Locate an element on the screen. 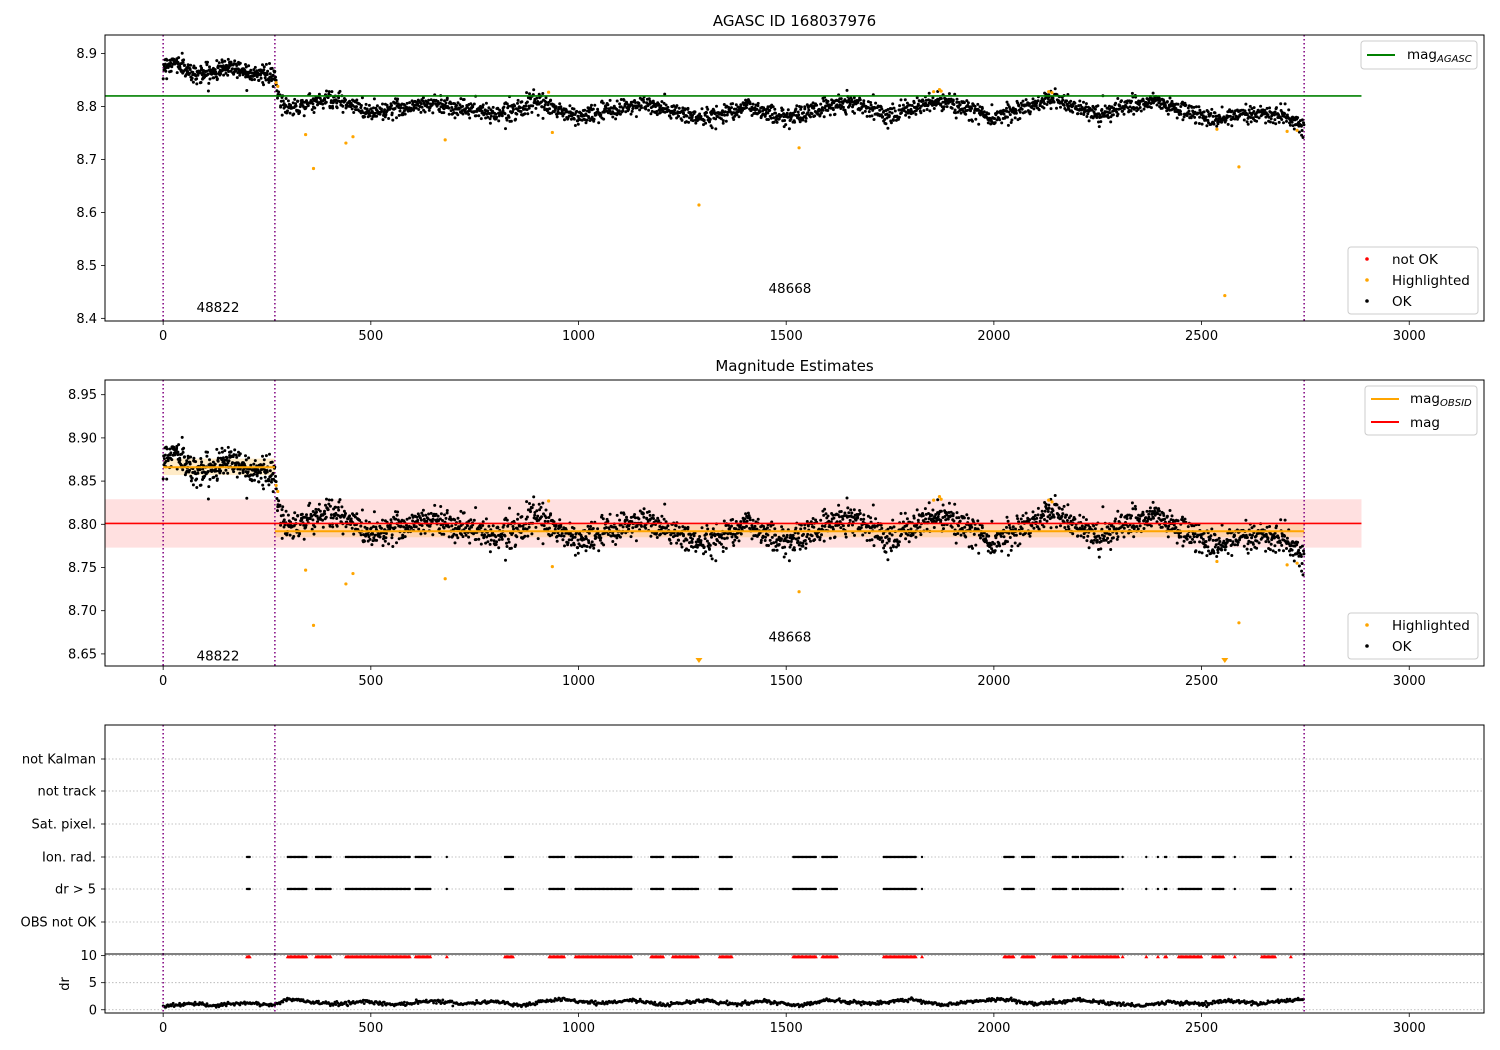 This screenshot has width=1500, height=1050. agasc-x-tick-label: 1000 is located at coordinates (578, 336).